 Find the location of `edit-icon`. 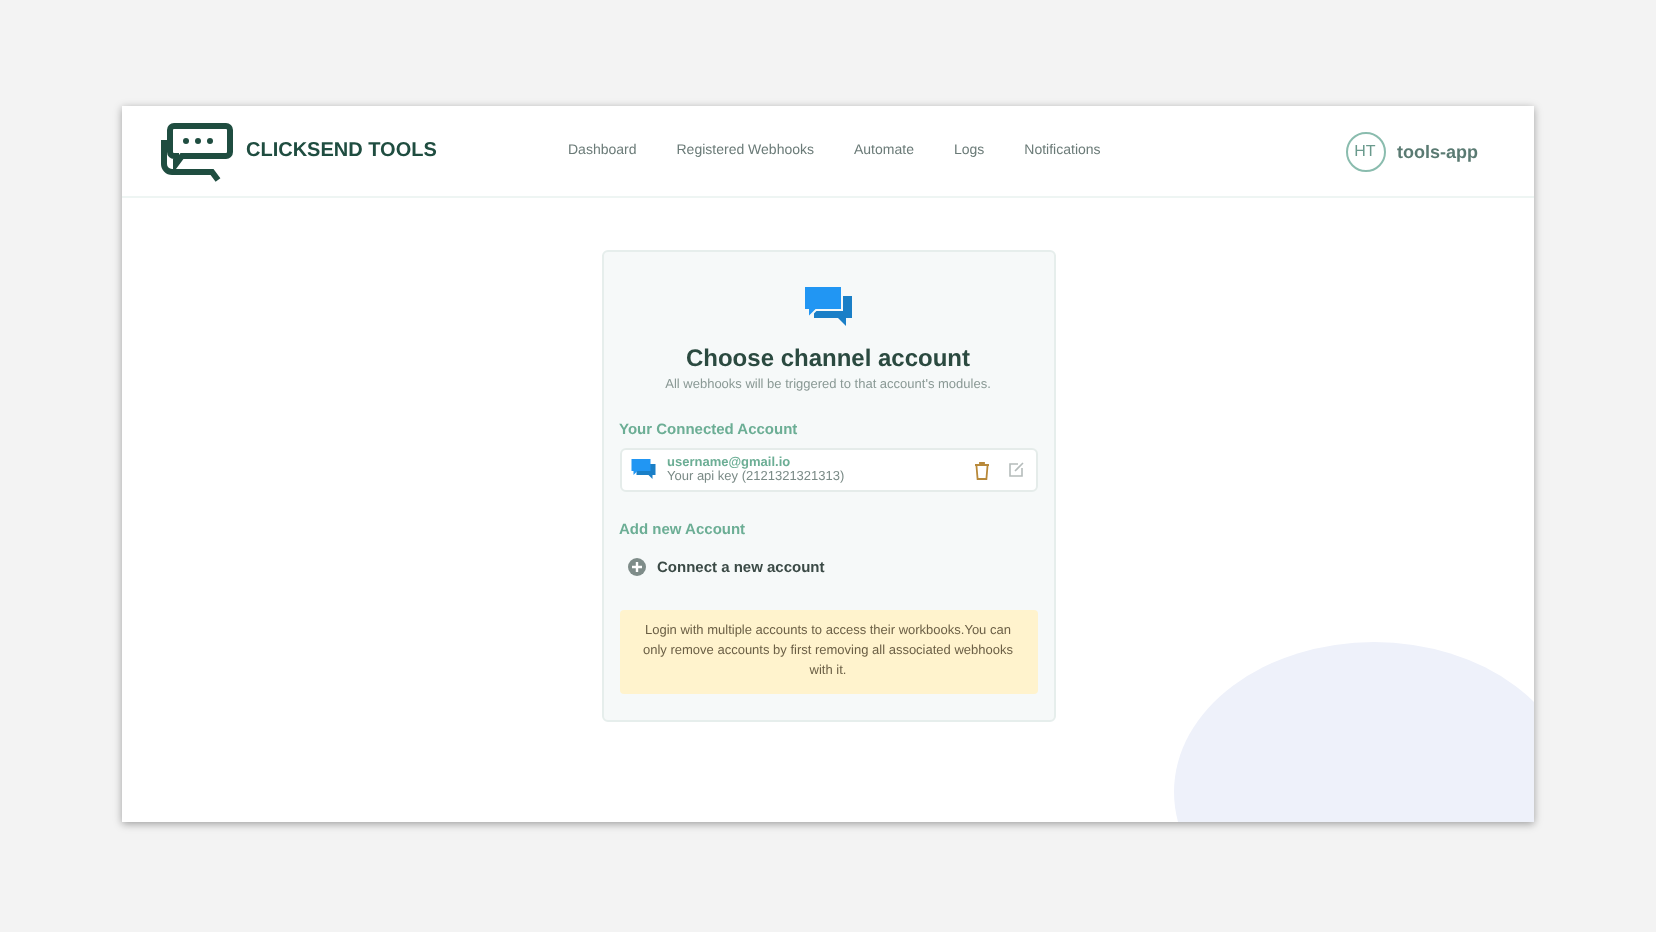

edit-icon is located at coordinates (1015, 470).